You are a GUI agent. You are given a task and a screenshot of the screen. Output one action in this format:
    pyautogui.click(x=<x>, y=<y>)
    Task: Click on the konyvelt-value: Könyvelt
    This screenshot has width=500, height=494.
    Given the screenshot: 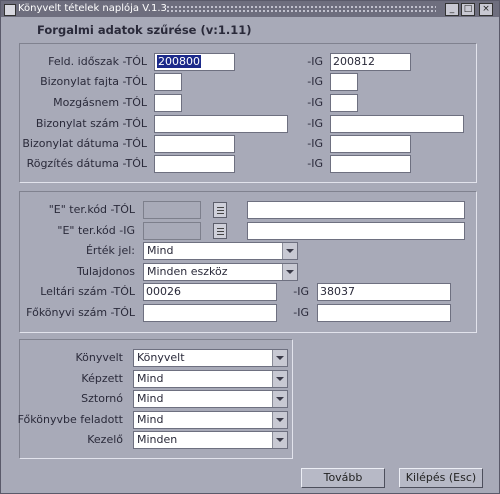 What is the action you would take?
    pyautogui.click(x=161, y=357)
    